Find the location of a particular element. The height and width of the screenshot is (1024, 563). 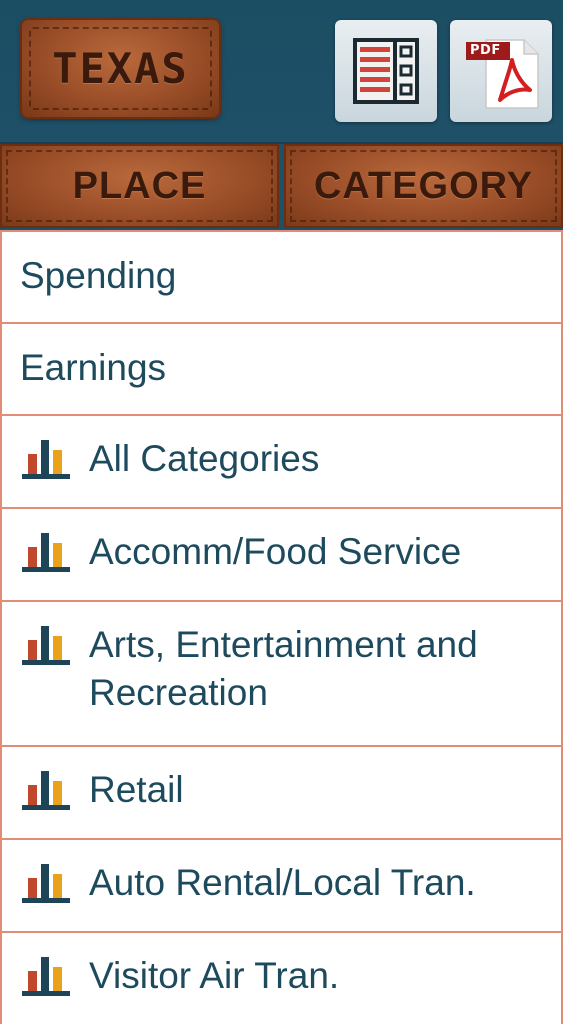

list-item-auto-rental: Auto Rental/Local Tran. is located at coordinates (281, 884).